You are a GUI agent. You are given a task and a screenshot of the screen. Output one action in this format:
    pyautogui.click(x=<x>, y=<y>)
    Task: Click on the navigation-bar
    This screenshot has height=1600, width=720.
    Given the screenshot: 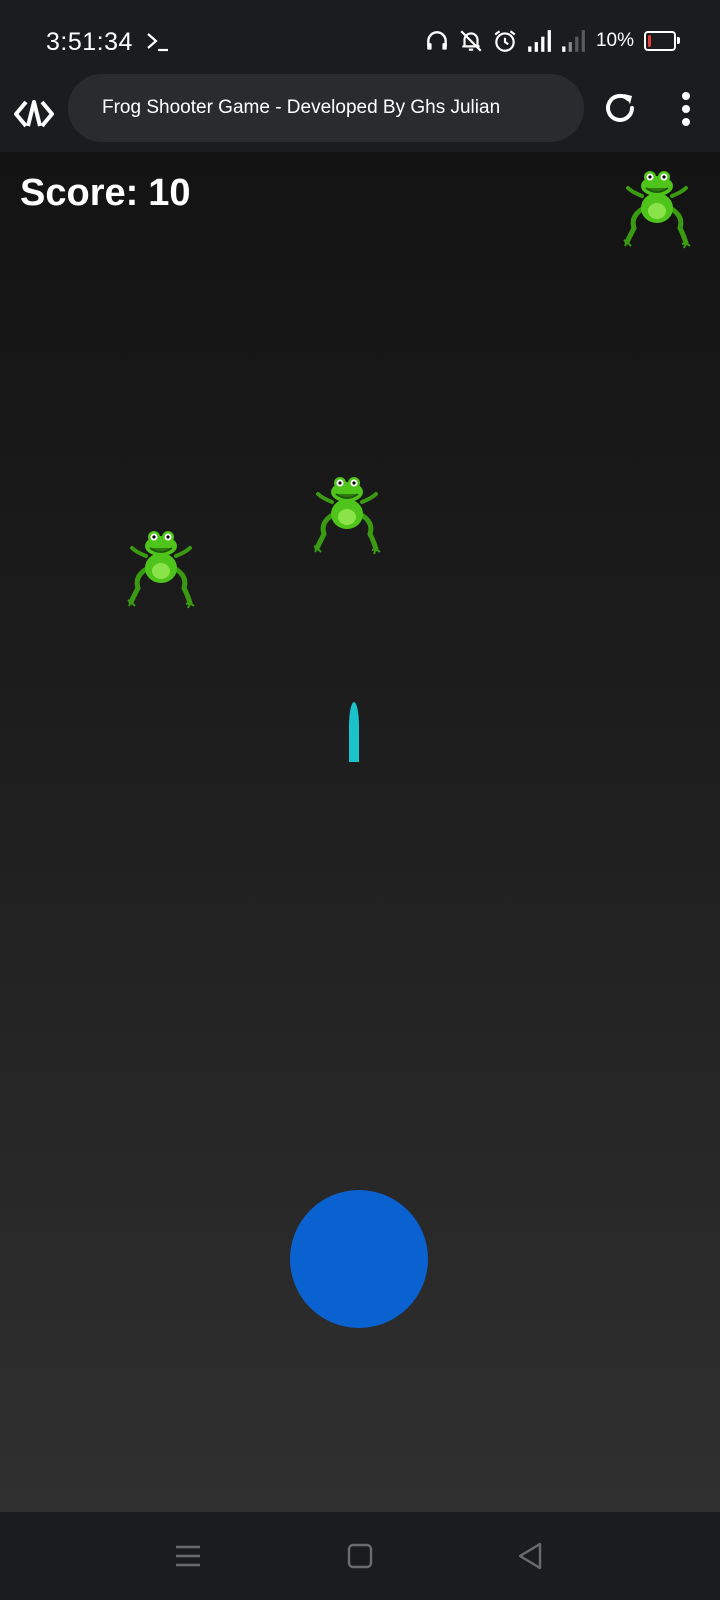 What is the action you would take?
    pyautogui.click(x=360, y=1556)
    